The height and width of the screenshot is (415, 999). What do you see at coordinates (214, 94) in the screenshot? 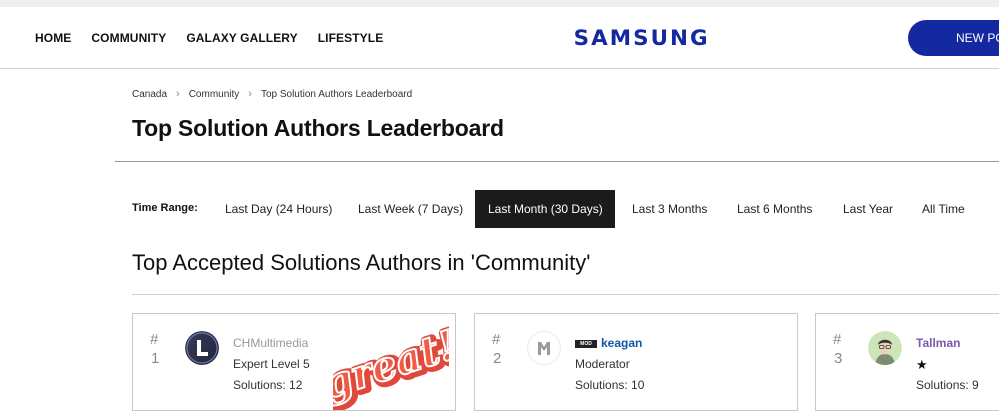
I see `breadcrumb-community: Community` at bounding box center [214, 94].